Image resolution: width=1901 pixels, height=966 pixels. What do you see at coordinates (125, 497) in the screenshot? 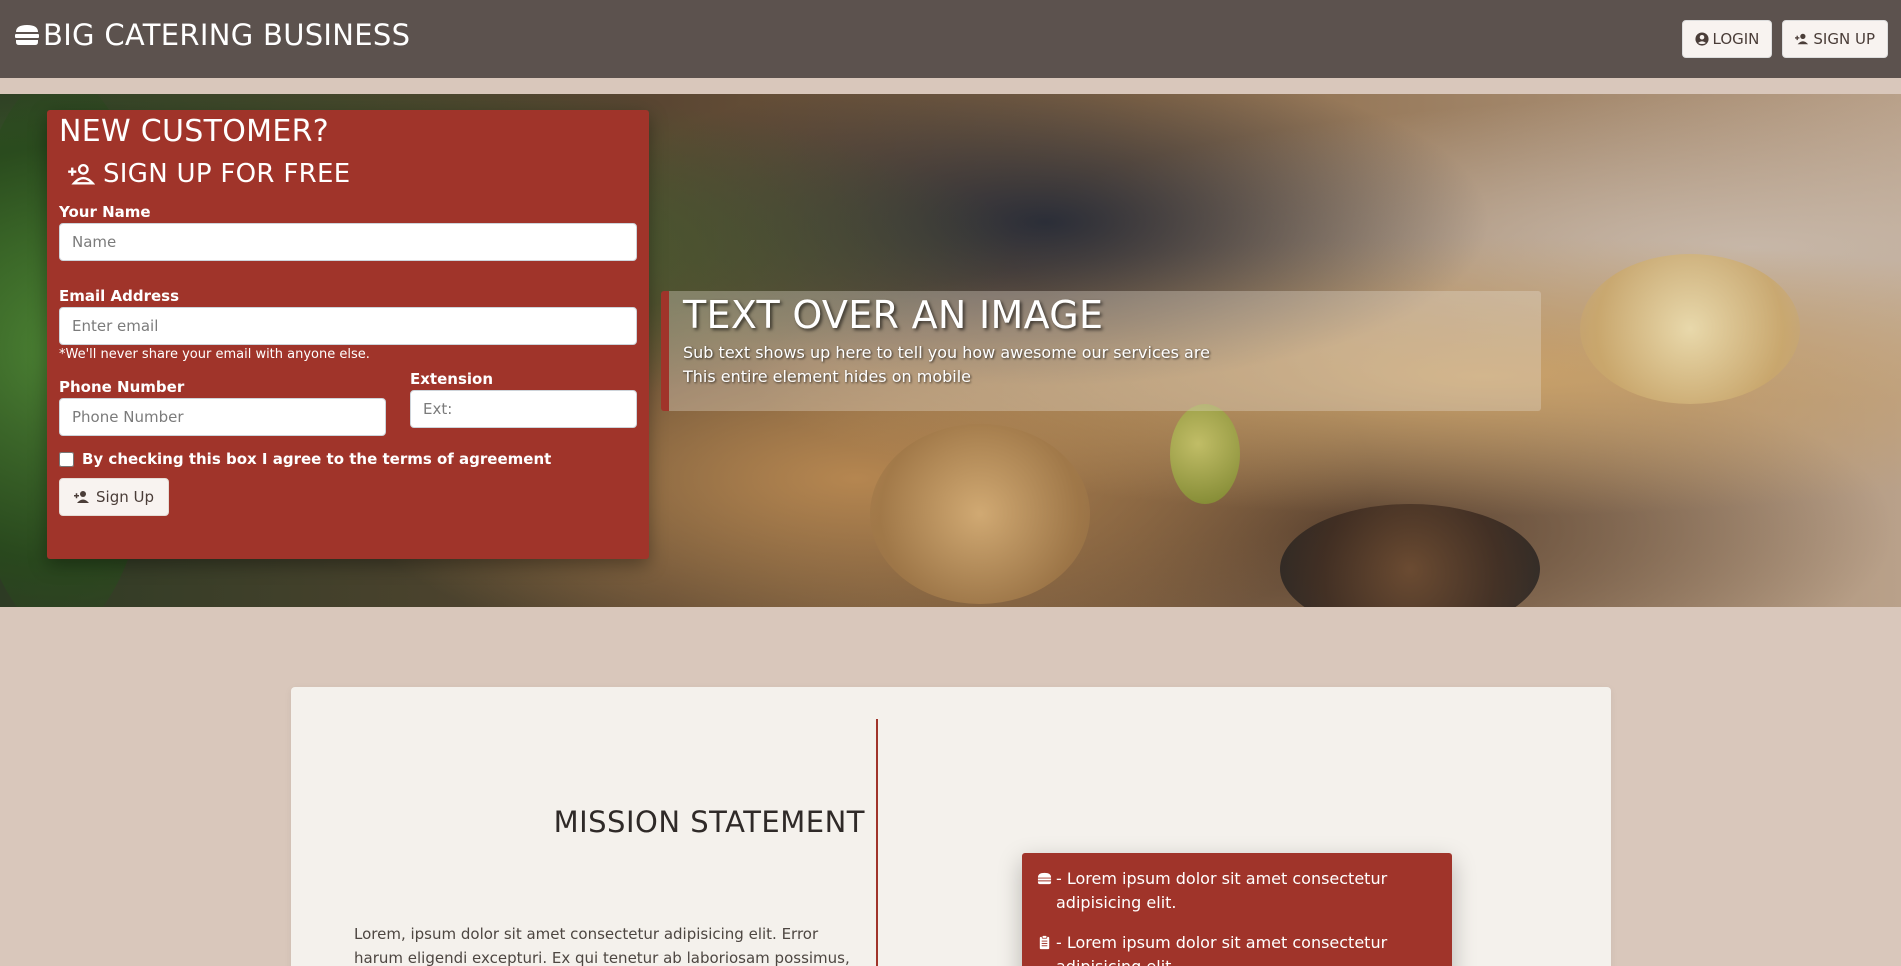
I see `signup-submit-label: Sign Up` at bounding box center [125, 497].